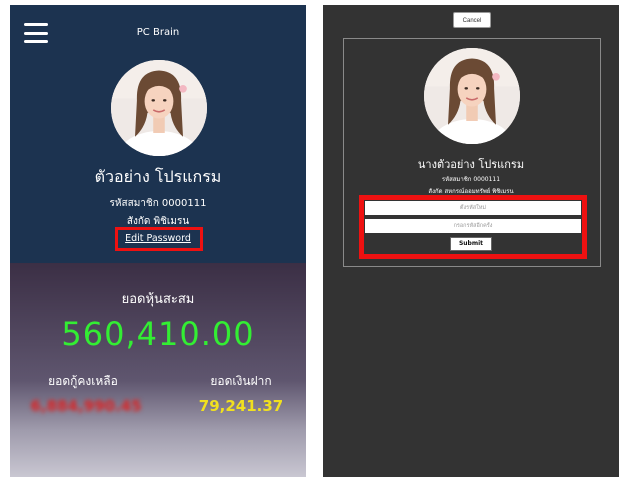  Describe the element at coordinates (473, 208) in the screenshot. I see `new-password-input` at that location.